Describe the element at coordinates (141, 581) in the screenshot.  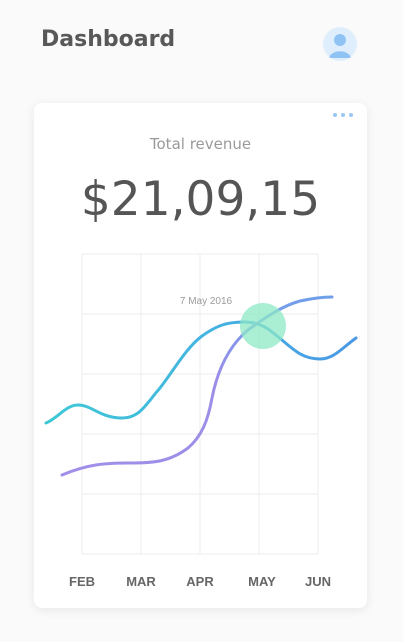
I see `x-tick-label: MAR` at that location.